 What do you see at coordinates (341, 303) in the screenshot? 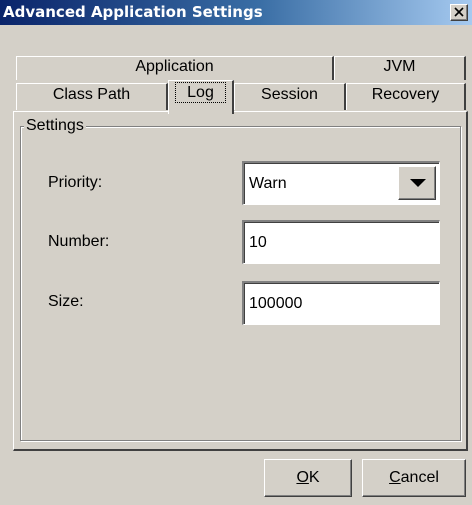
I see `size-input: 100000` at bounding box center [341, 303].